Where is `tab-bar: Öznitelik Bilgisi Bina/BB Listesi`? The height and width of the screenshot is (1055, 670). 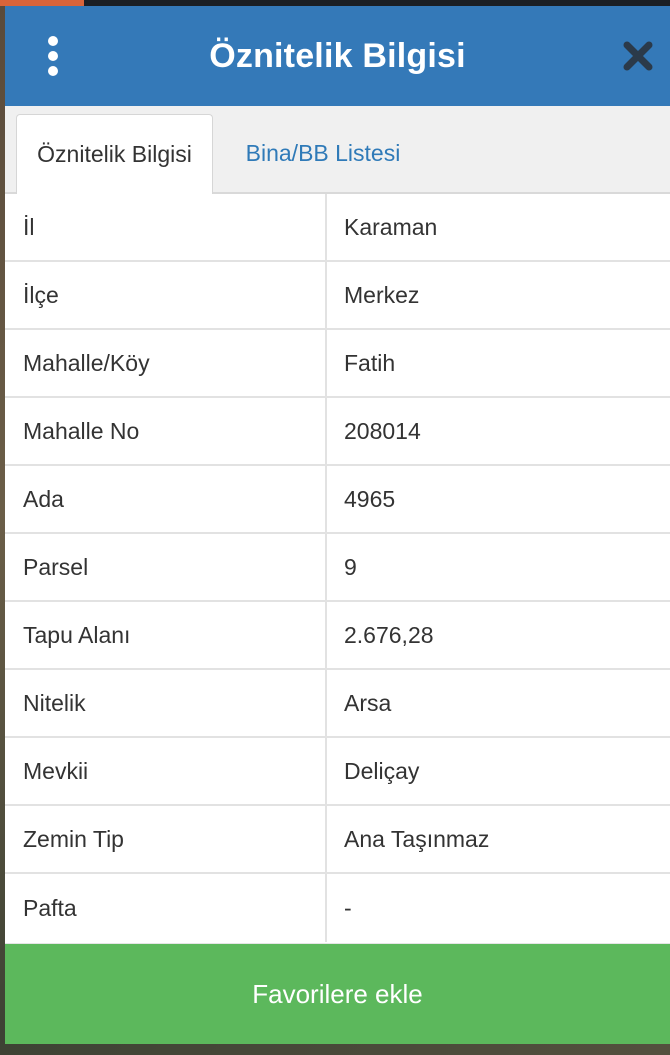
tab-bar: Öznitelik Bilgisi Bina/BB Listesi is located at coordinates (337, 150).